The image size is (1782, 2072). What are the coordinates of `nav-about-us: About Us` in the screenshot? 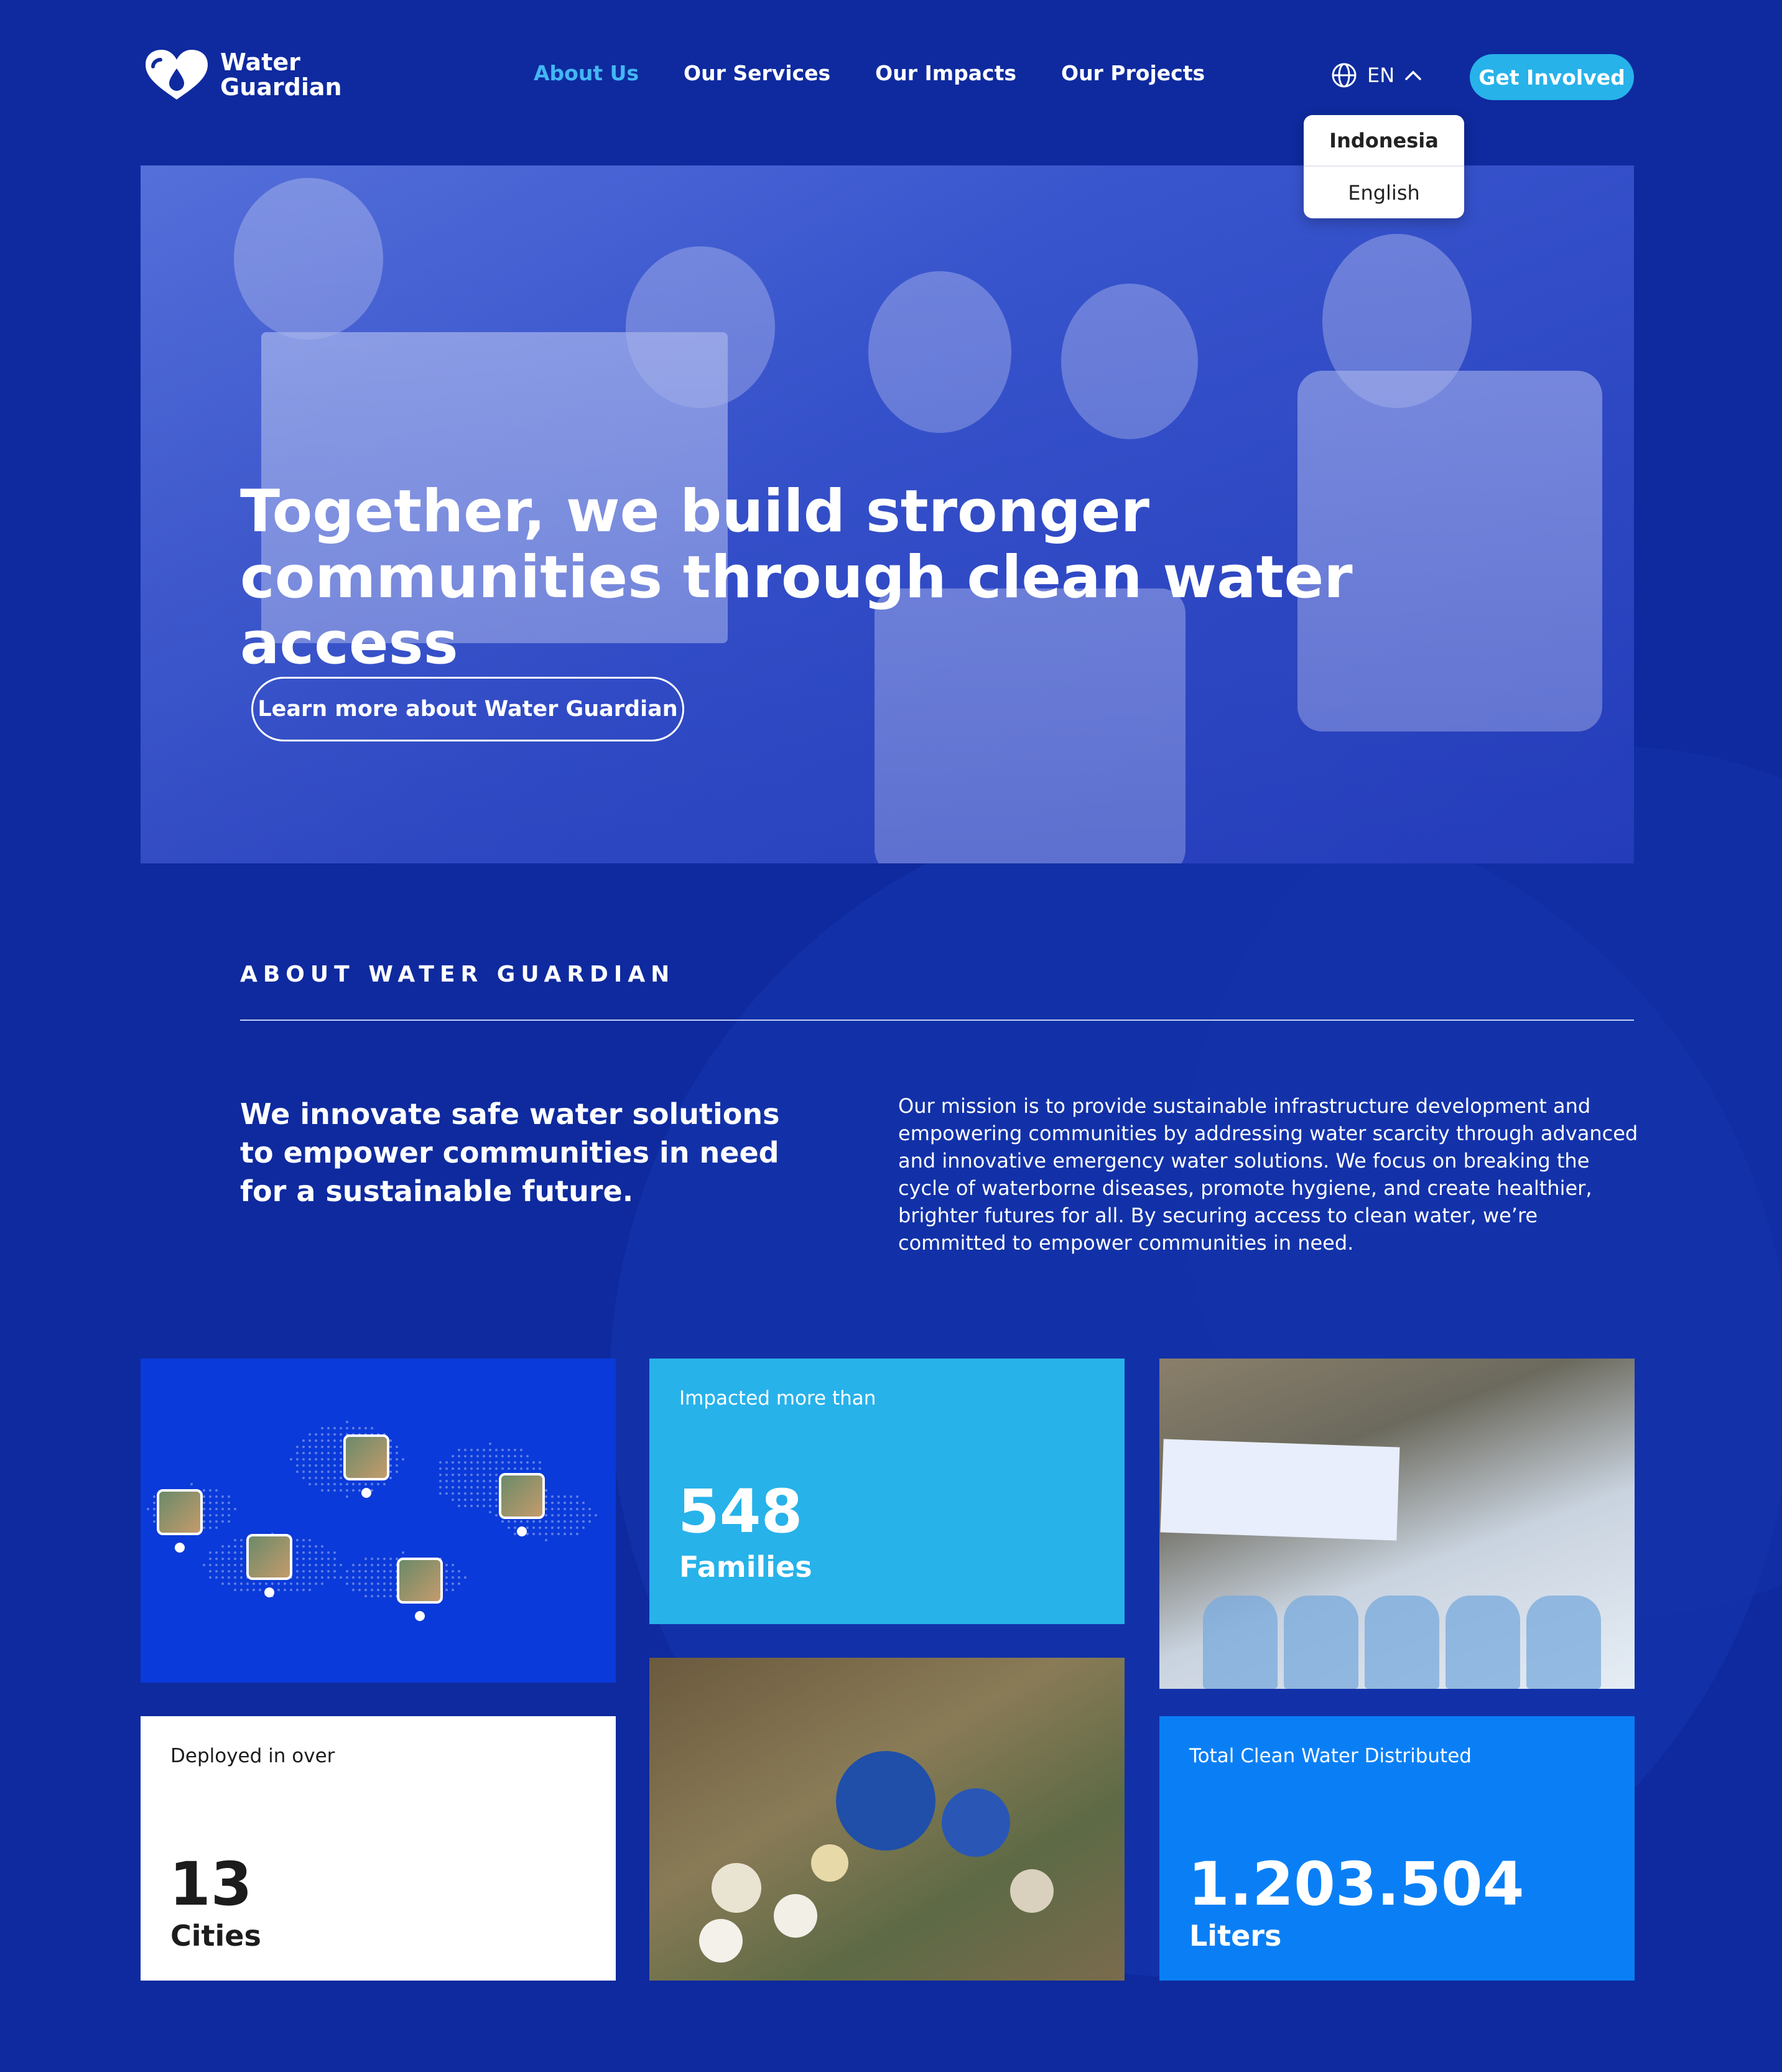 It's located at (586, 73).